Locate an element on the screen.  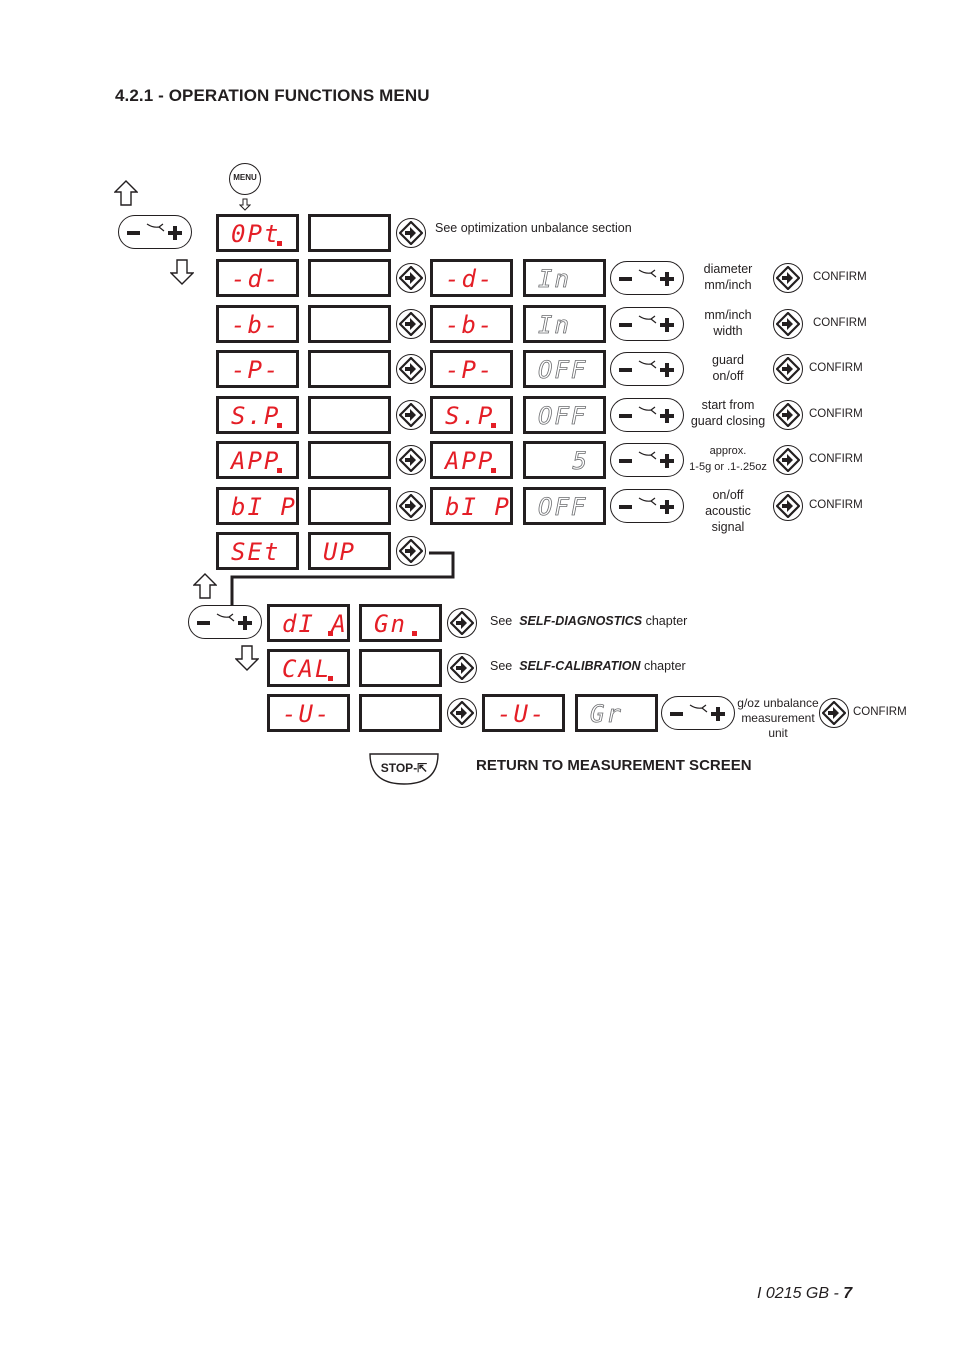
setup-code-display: CAL is located at coordinates (308, 668).